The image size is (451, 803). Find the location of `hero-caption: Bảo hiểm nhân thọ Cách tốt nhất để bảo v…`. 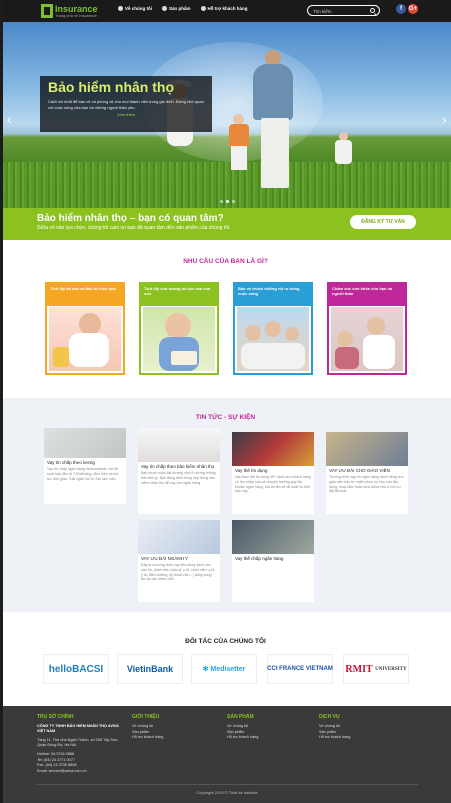

hero-caption: Bảo hiểm nhân thọ Cách tốt nhất để bảo v… is located at coordinates (126, 104).